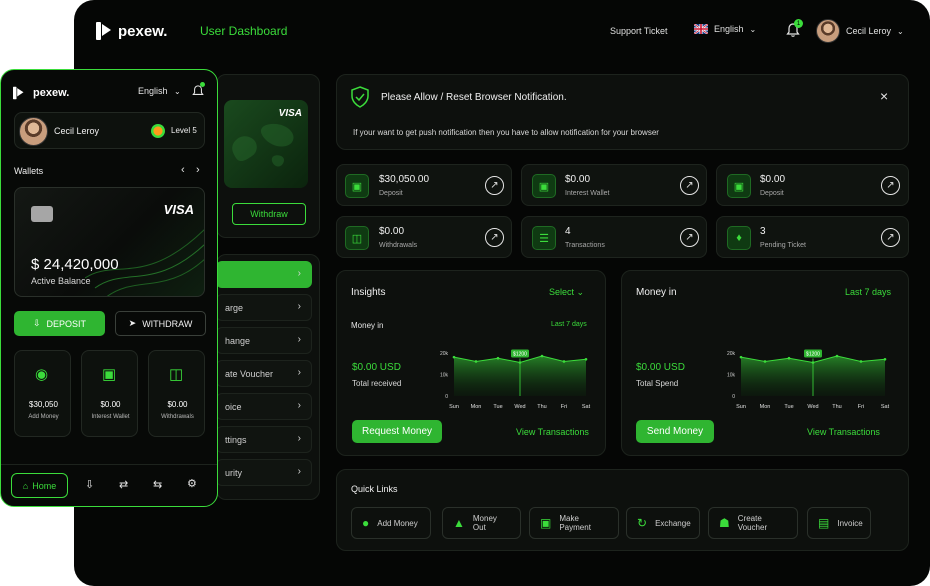 The width and height of the screenshot is (930, 586). What do you see at coordinates (481, 523) in the screenshot?
I see `quick-link-money-out: ▲ Money Out` at bounding box center [481, 523].